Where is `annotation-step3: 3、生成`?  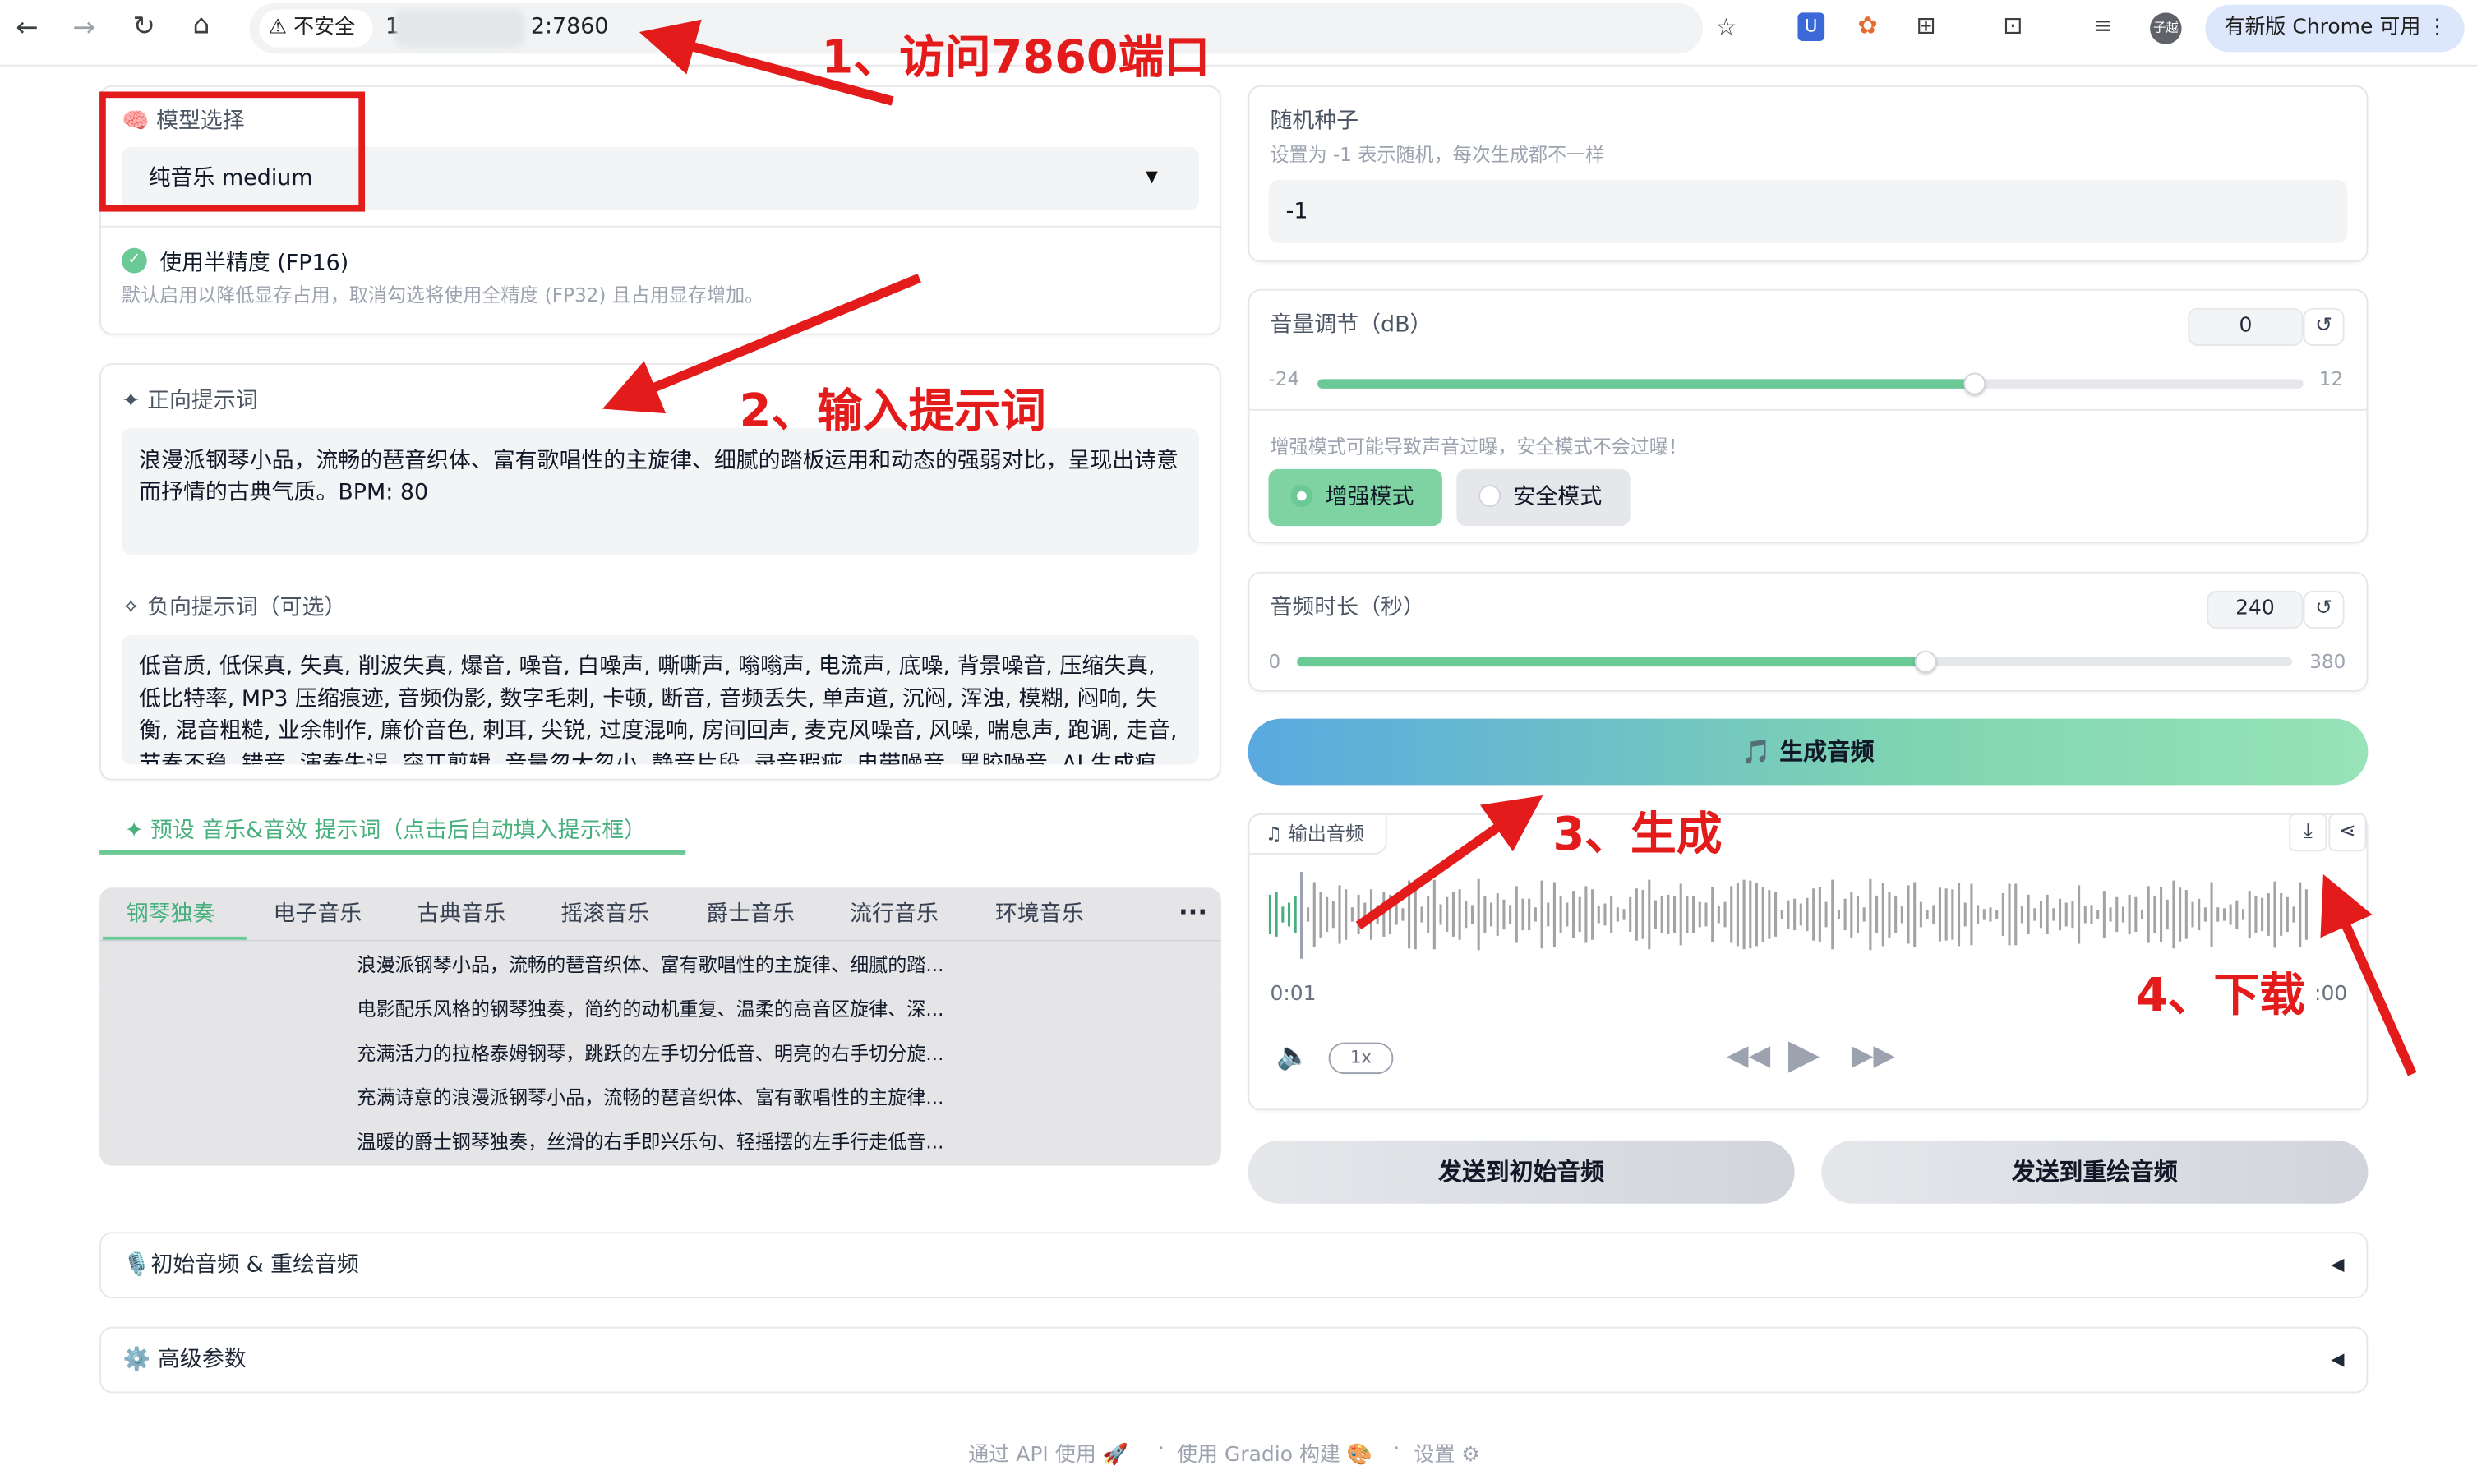 annotation-step3: 3、生成 is located at coordinates (1637, 834).